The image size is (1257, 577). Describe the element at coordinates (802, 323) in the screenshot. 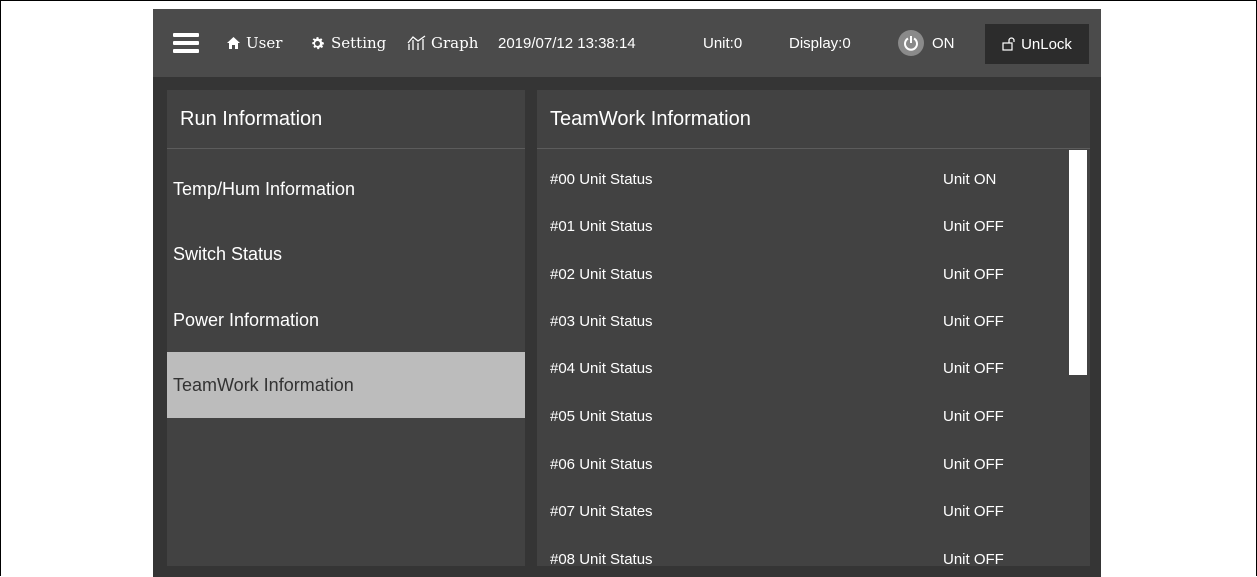

I see `unit-status-row: #03 Unit Status Unit OFF` at that location.